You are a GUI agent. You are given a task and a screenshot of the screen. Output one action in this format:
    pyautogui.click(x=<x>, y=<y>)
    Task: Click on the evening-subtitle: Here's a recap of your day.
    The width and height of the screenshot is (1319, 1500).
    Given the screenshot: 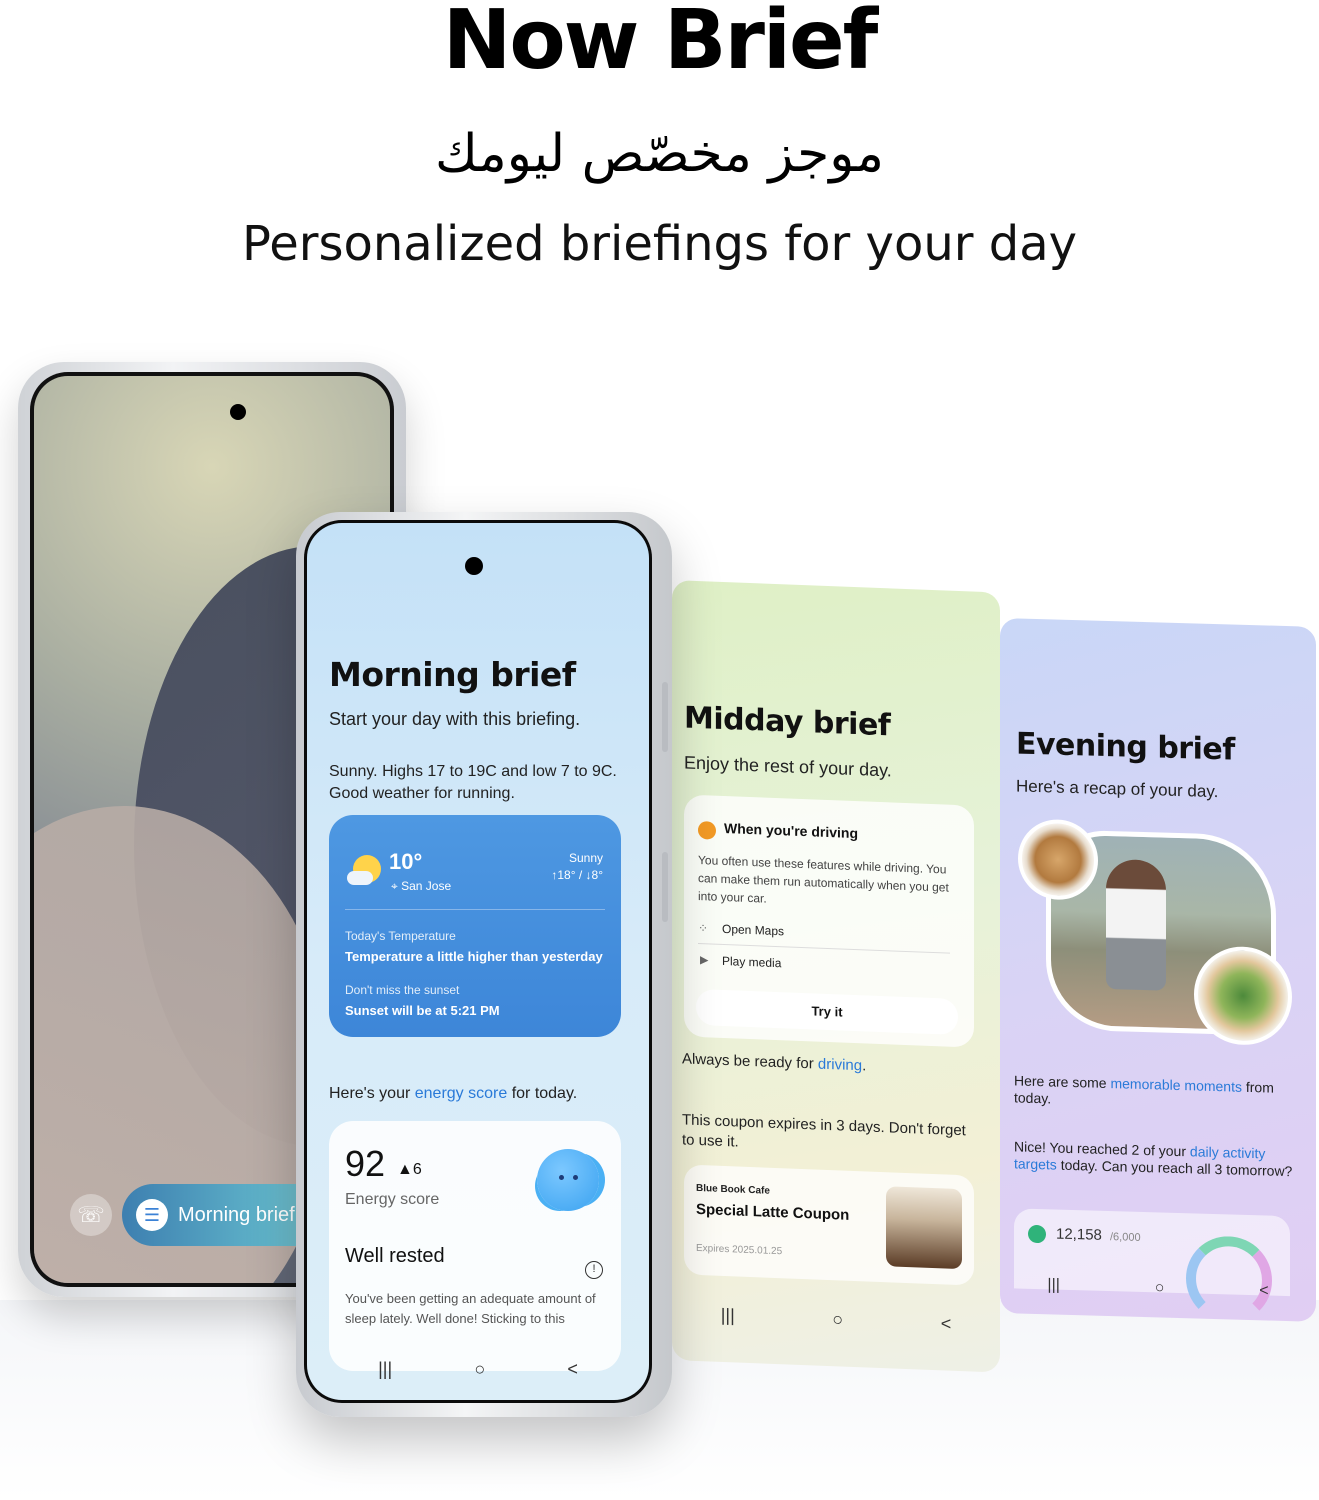 What is the action you would take?
    pyautogui.click(x=1117, y=789)
    